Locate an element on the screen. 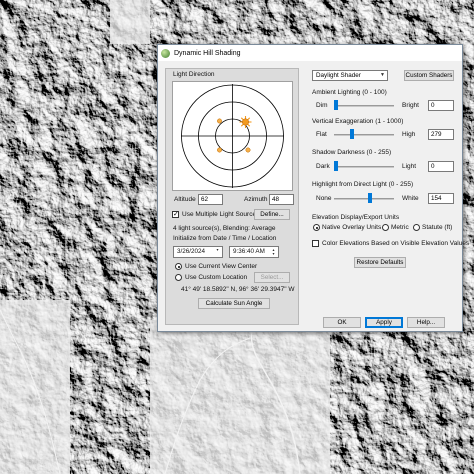  highlight-slider-thumb is located at coordinates (369, 198).